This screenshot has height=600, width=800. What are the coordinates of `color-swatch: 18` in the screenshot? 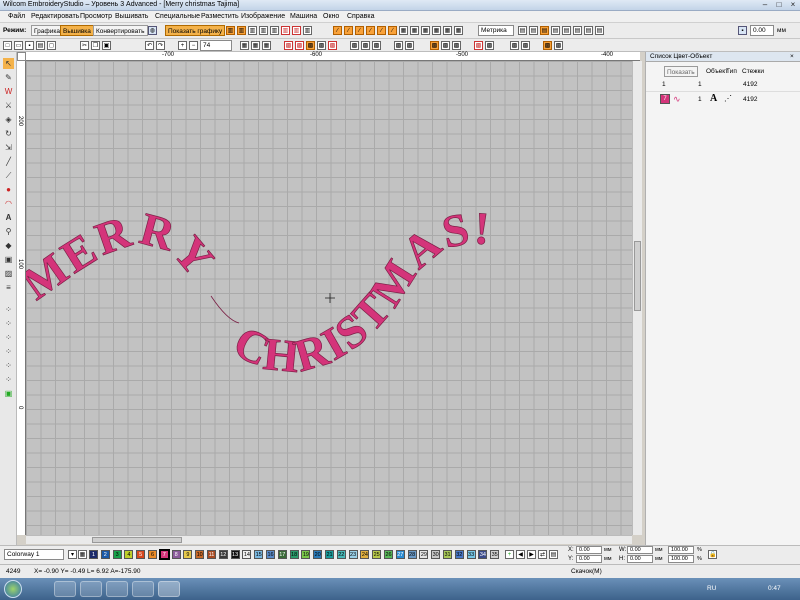 It's located at (294, 554).